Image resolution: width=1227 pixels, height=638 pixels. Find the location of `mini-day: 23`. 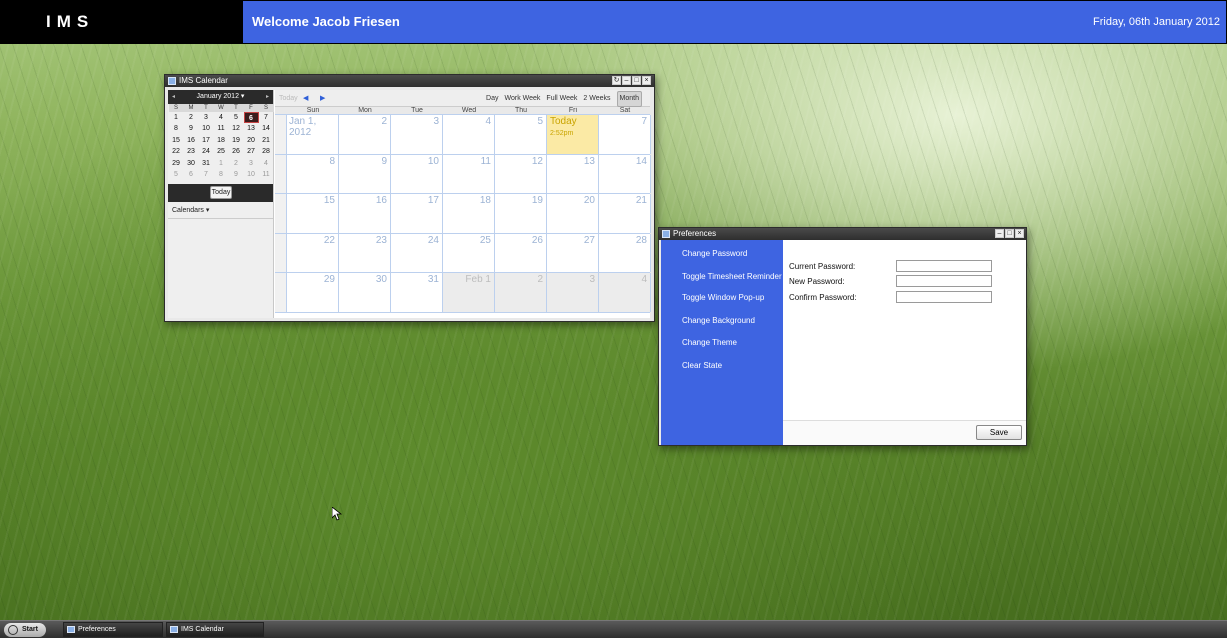

mini-day: 23 is located at coordinates (191, 151).